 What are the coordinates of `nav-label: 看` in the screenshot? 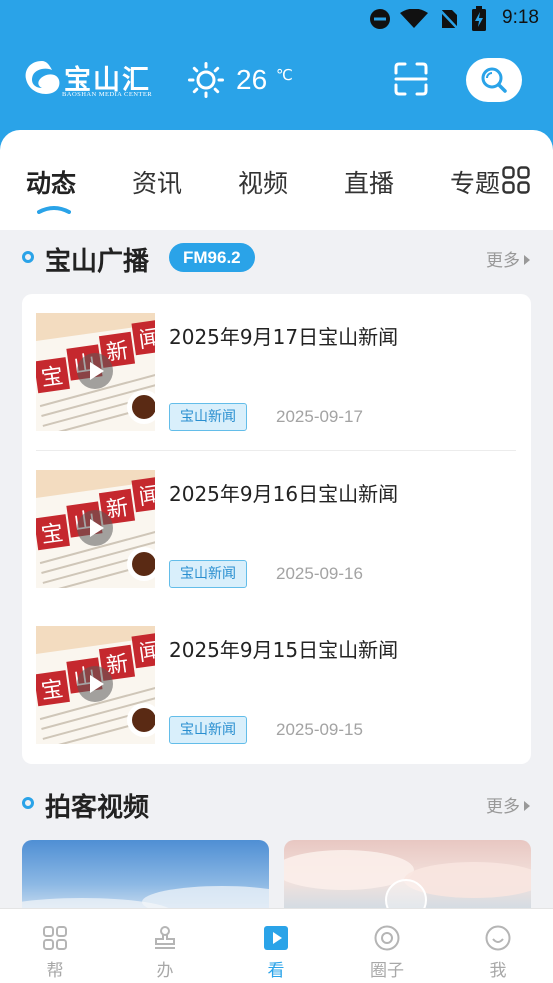 It's located at (276, 971).